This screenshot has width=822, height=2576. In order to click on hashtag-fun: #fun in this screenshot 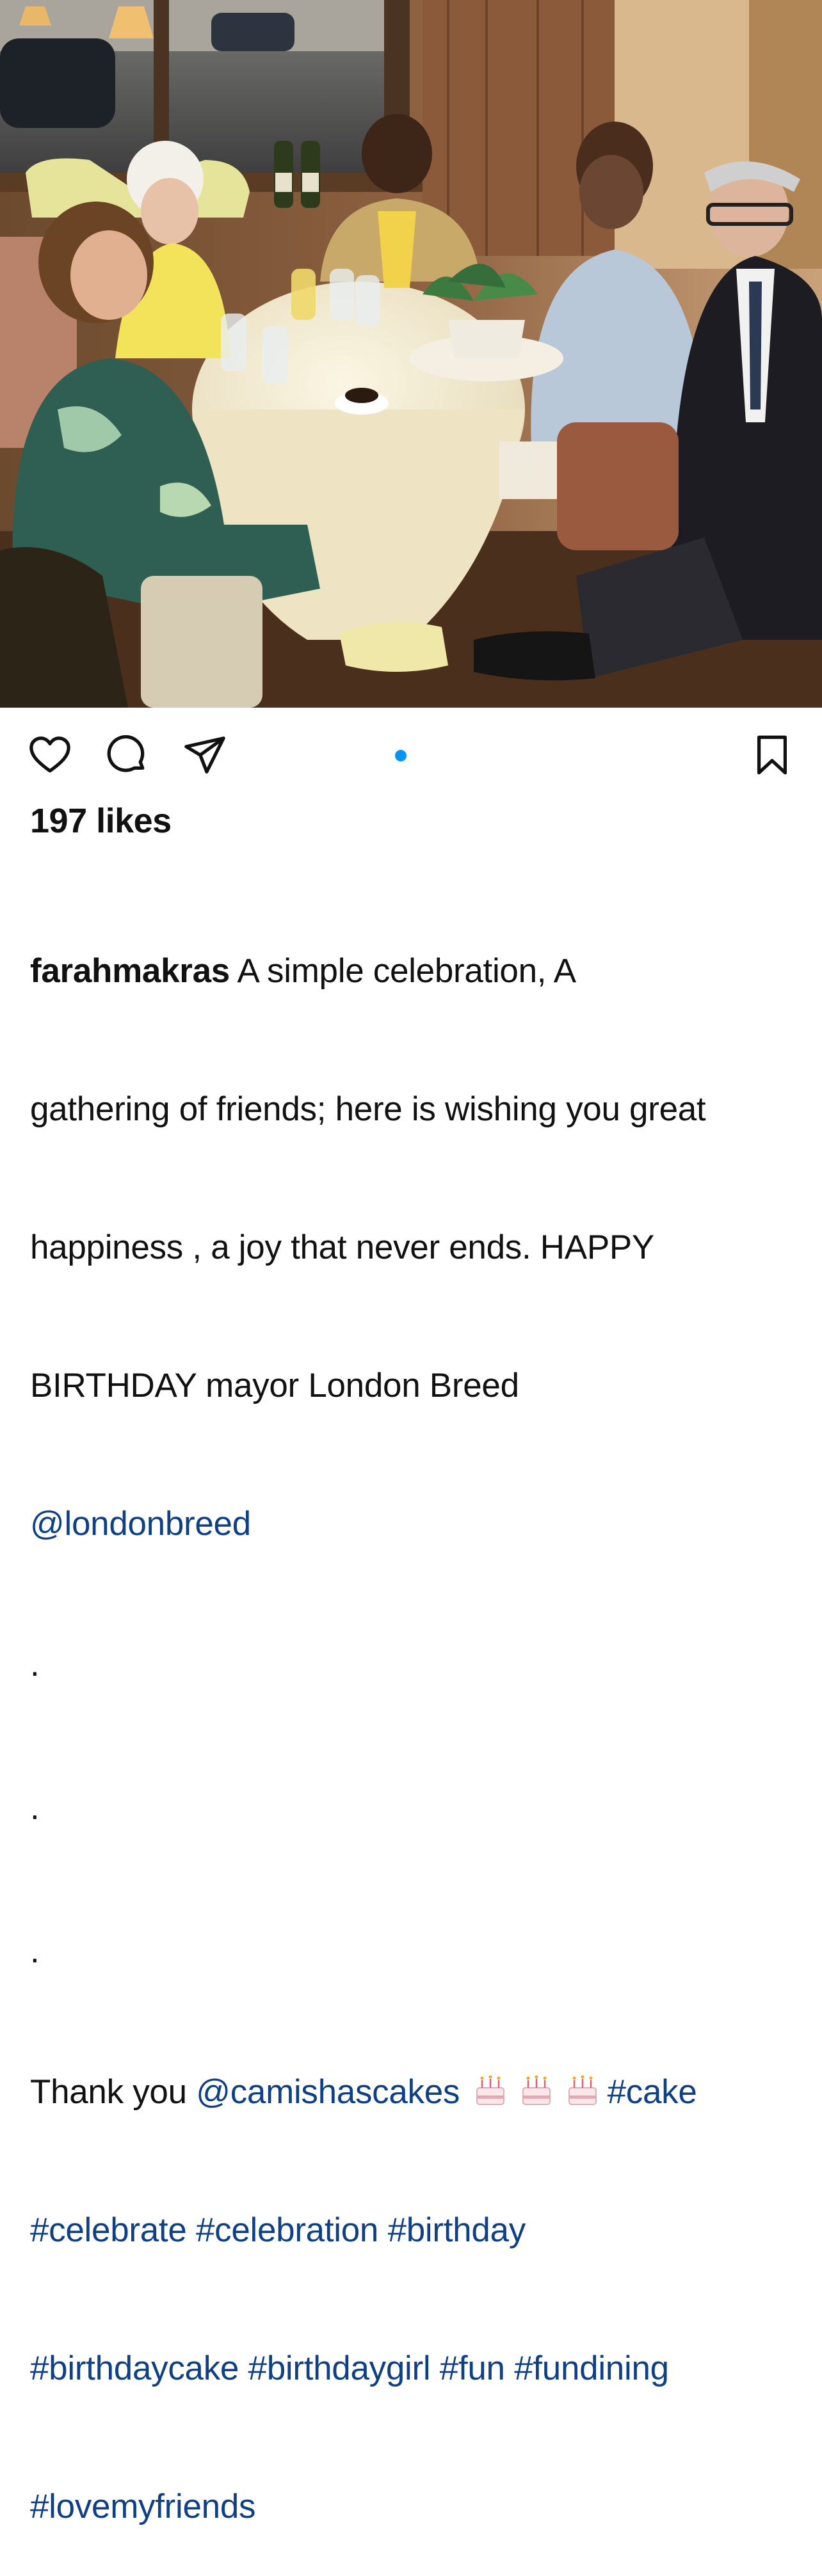, I will do `click(473, 2368)`.